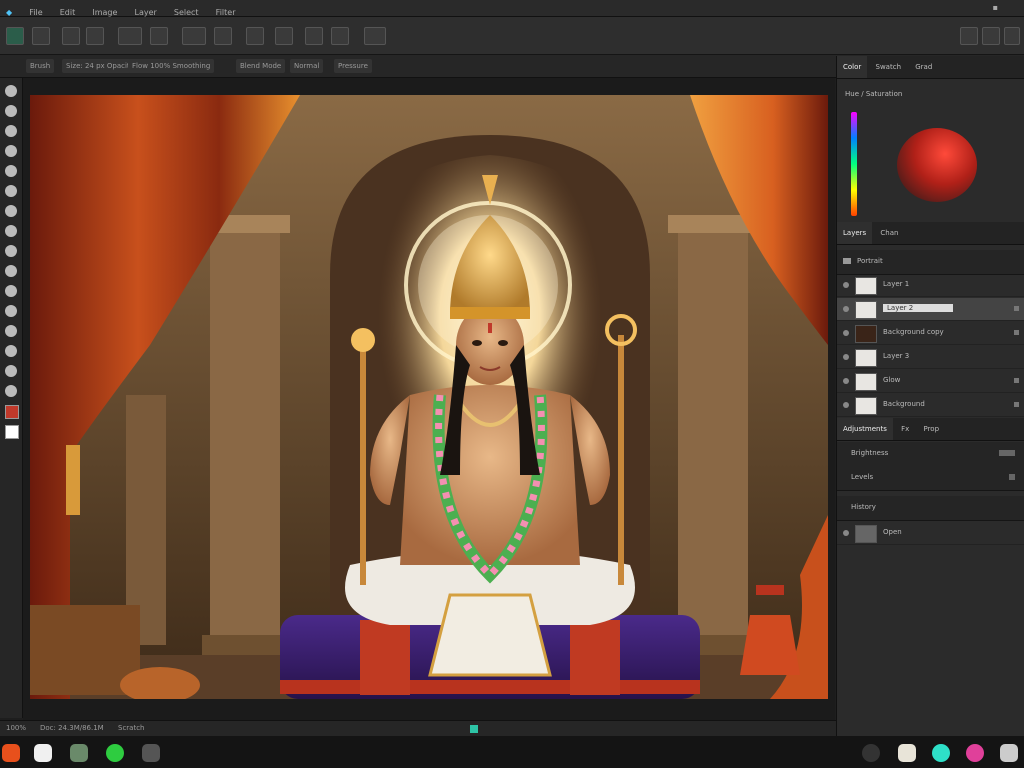 This screenshot has height=768, width=1024. Describe the element at coordinates (41, 36) in the screenshot. I see `eraser-tool-icon` at that location.